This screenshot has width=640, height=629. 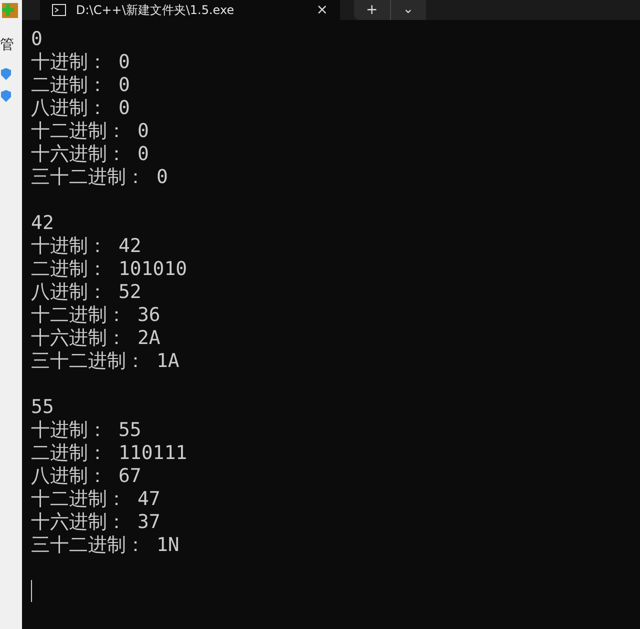 I want to click on output-line: 十六进制： 0, so click(x=90, y=154).